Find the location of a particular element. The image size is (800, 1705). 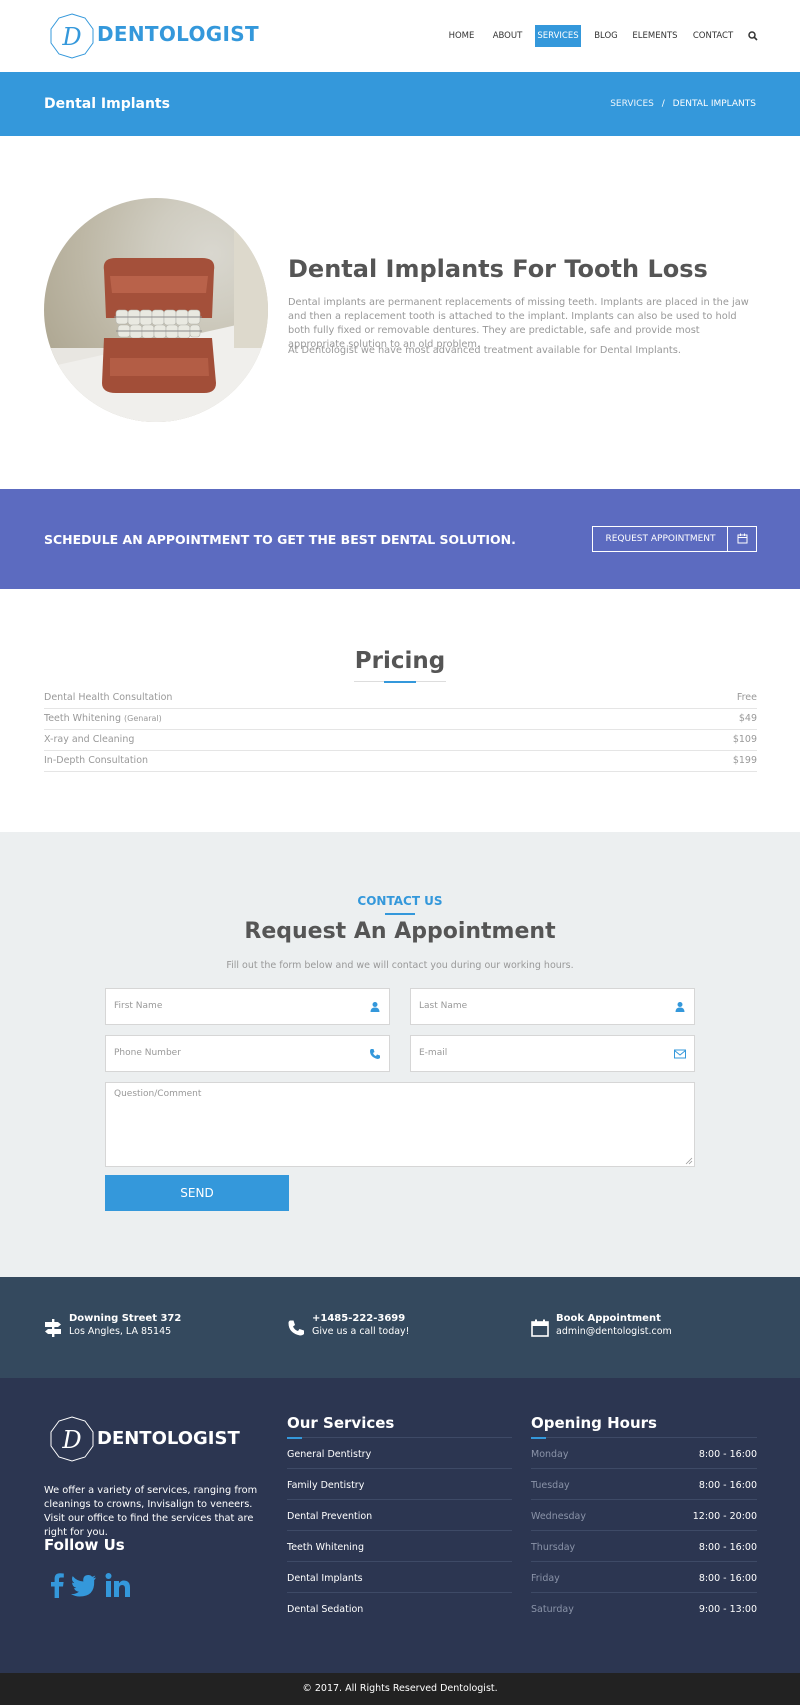

last-name-field: Last Name is located at coordinates (552, 1006).